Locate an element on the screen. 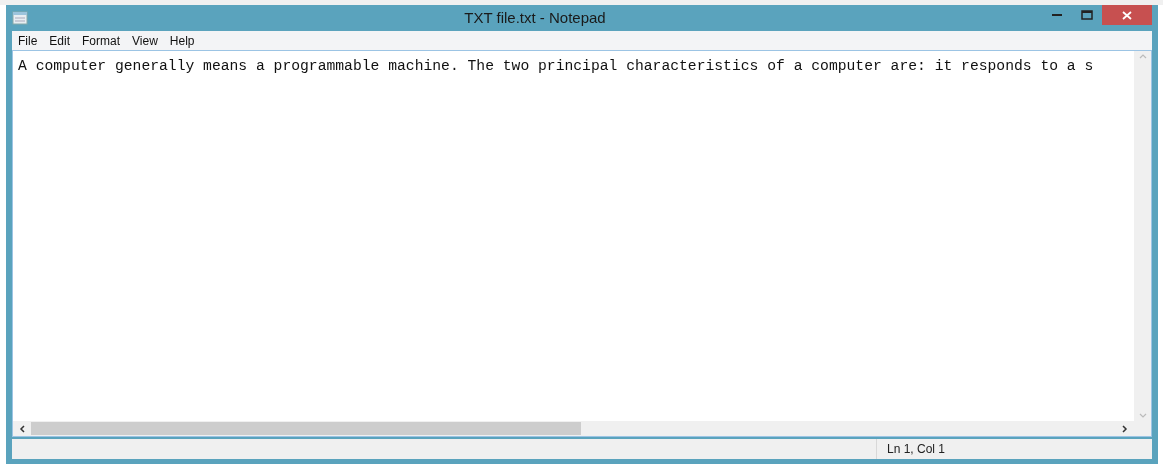  scroll-left-icon is located at coordinates (22, 428).